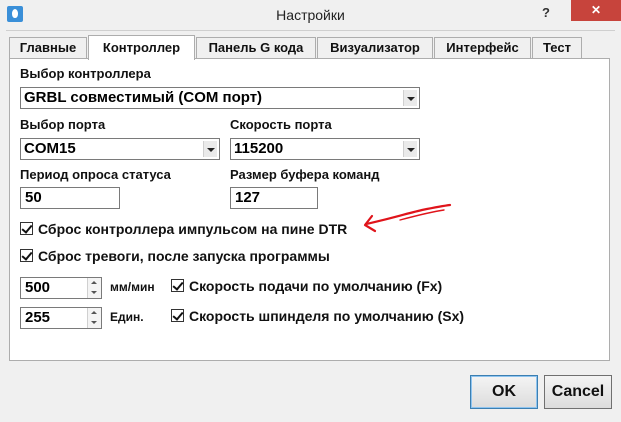 The image size is (621, 422). I want to click on port-select: COM15, so click(120, 149).